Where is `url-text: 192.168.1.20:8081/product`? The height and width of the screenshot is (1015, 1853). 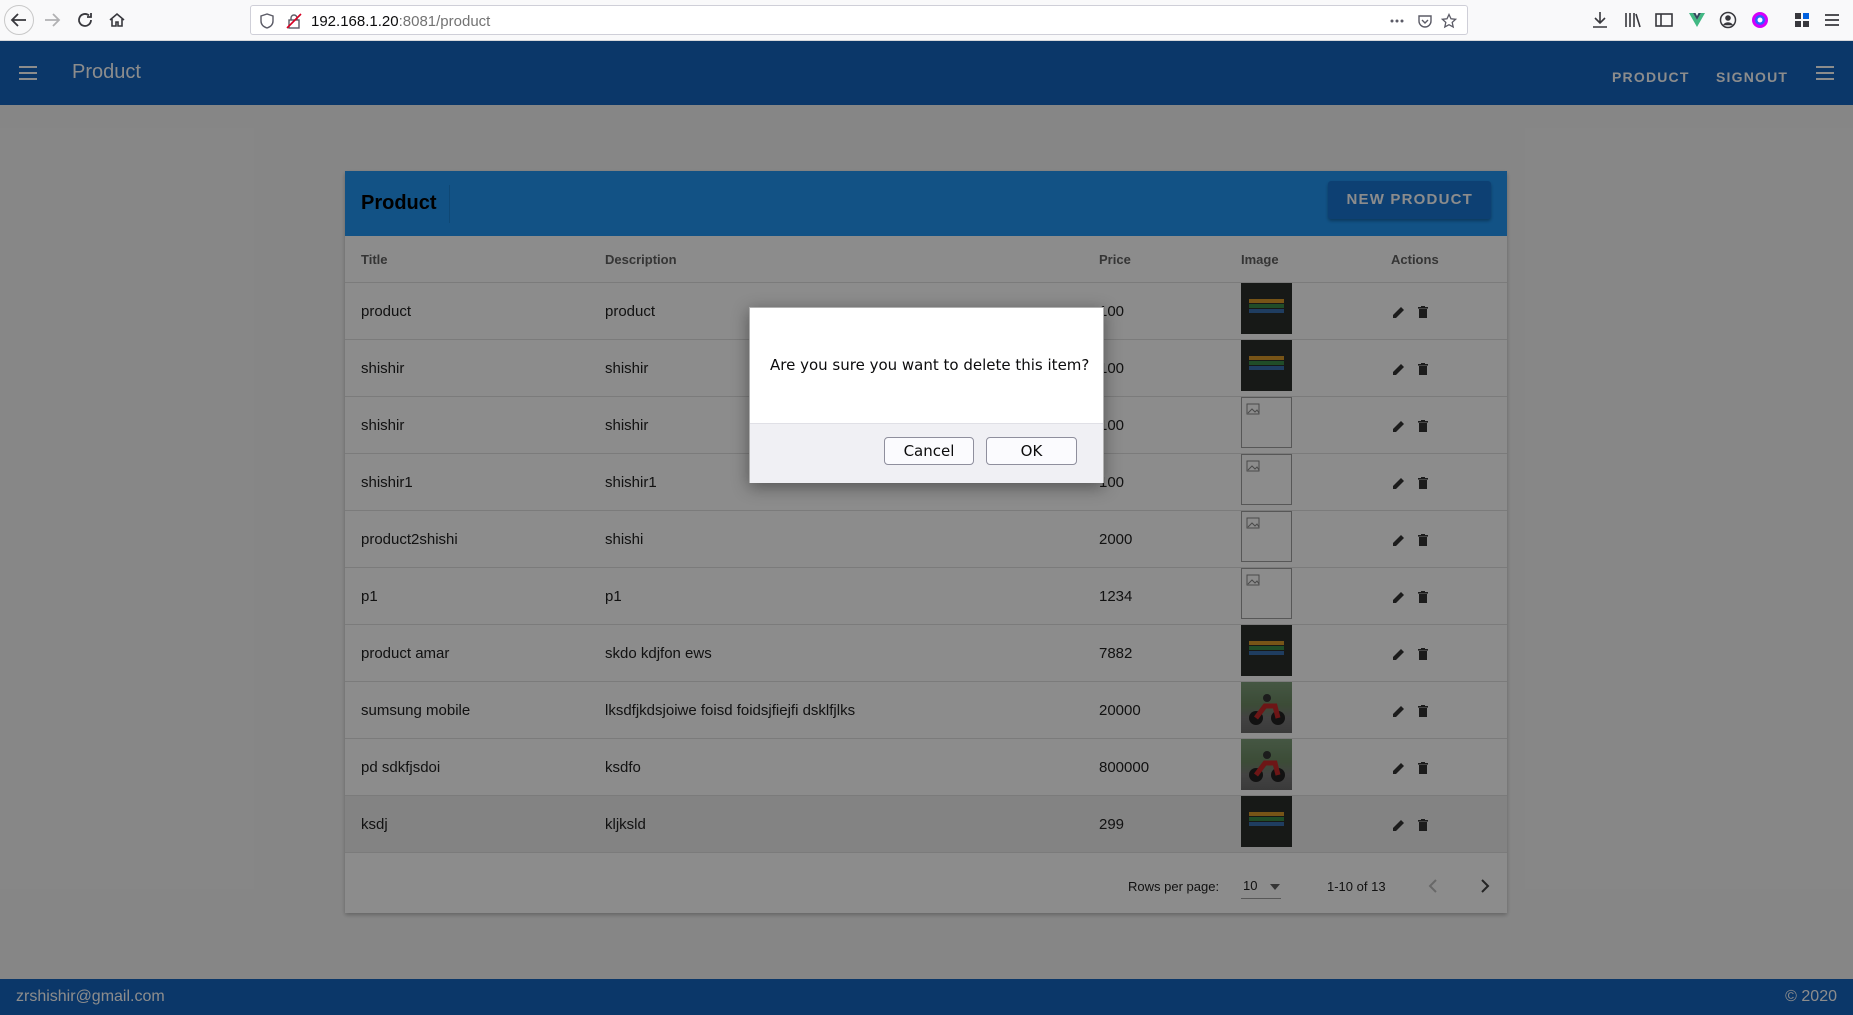 url-text: 192.168.1.20:8081/product is located at coordinates (400, 21).